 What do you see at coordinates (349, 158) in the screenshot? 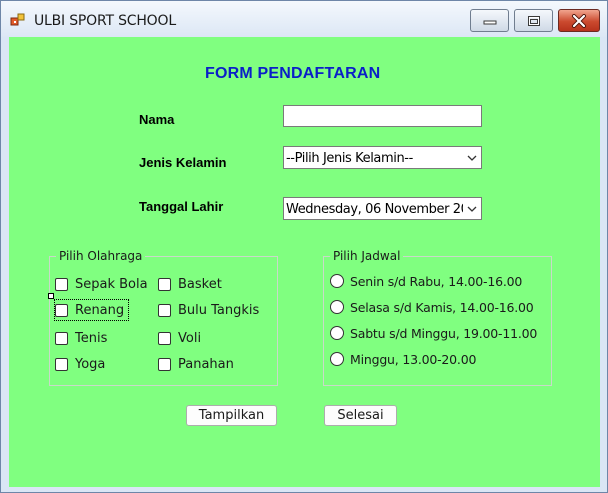
I see `jenis-kelamin-value: --Pilih Jenis Kelamin--` at bounding box center [349, 158].